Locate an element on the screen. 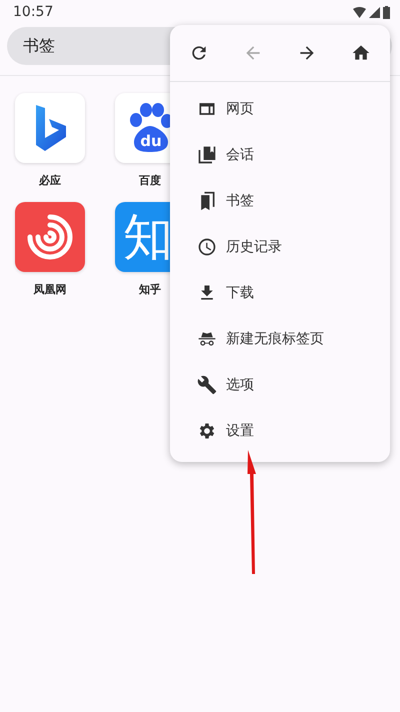  wifi-icon is located at coordinates (359, 12).